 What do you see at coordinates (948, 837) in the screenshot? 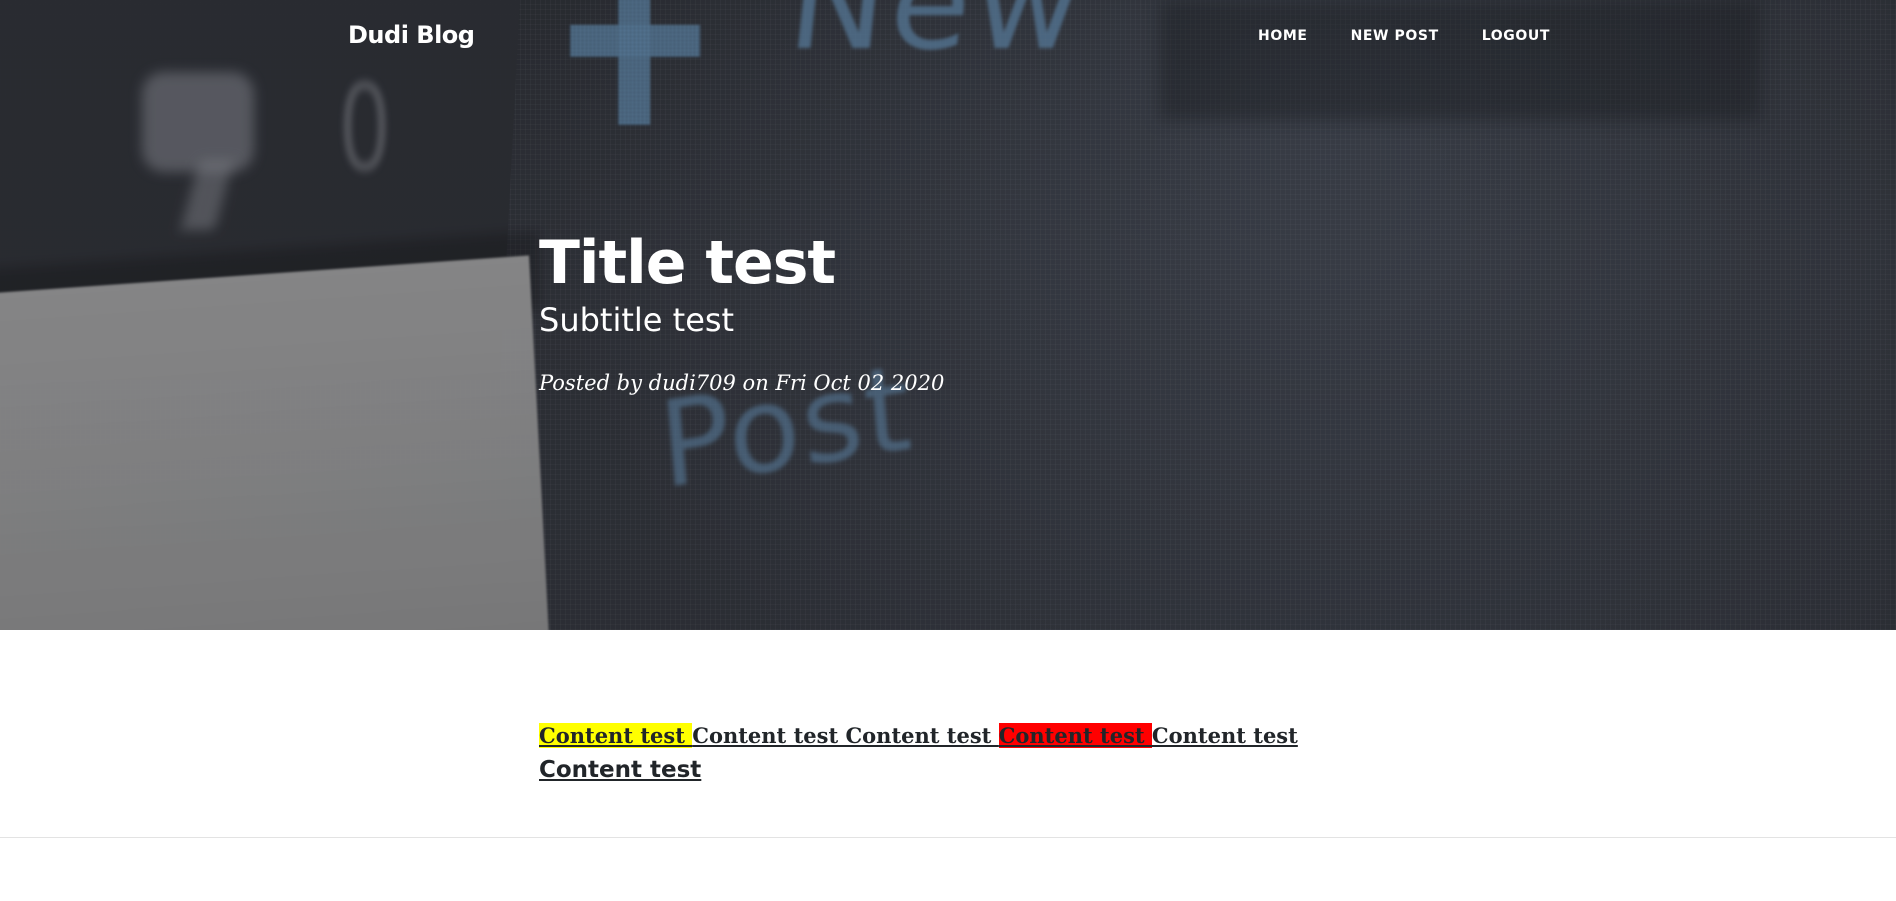
I see `content-divider` at bounding box center [948, 837].